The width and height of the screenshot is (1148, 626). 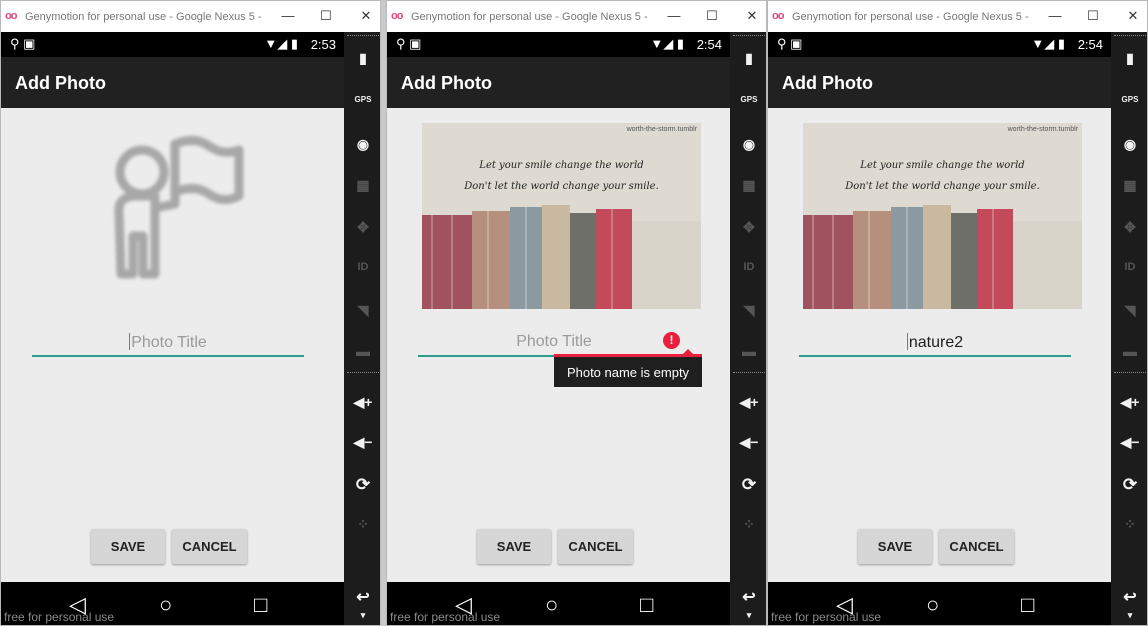 What do you see at coordinates (362, 328) in the screenshot?
I see `genymotion-toolbar: ▮ GPS ◉ ▦ ✥ ID ◥ ▬ ◀+ ◀− ⟳ ⁘ ↩ ▾` at bounding box center [362, 328].